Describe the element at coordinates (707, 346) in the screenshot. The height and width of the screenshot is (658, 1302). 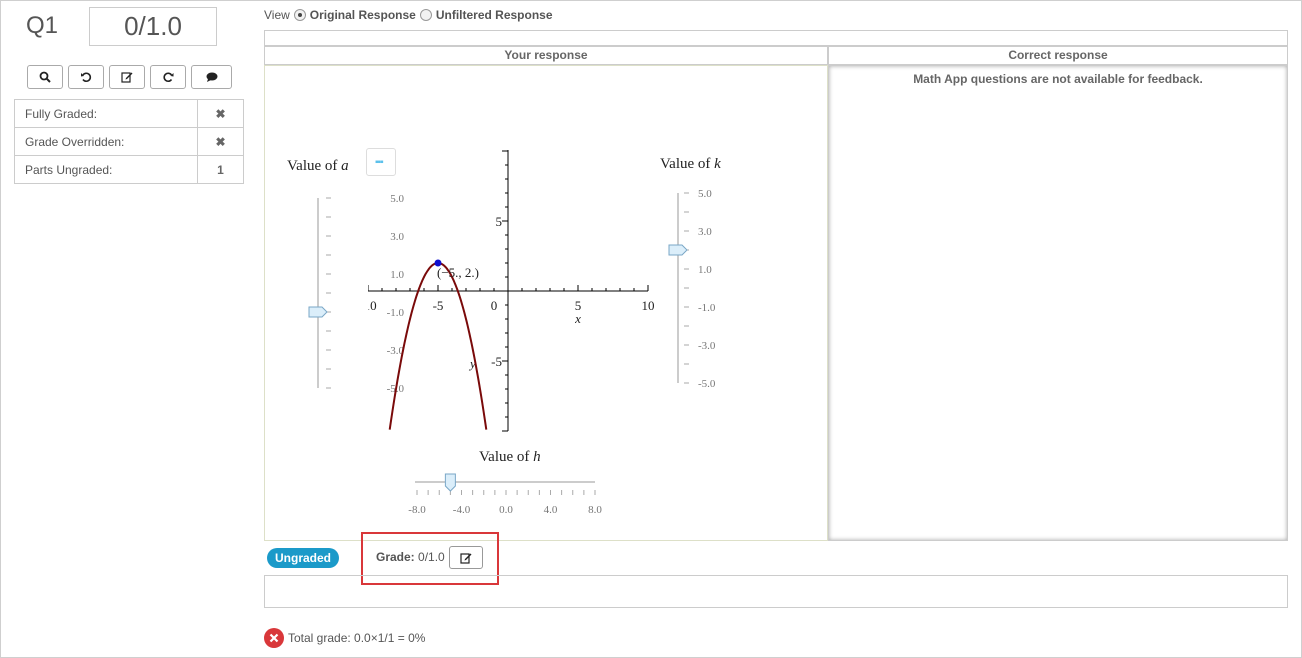
I see `slider-tick-label: -3.0` at that location.